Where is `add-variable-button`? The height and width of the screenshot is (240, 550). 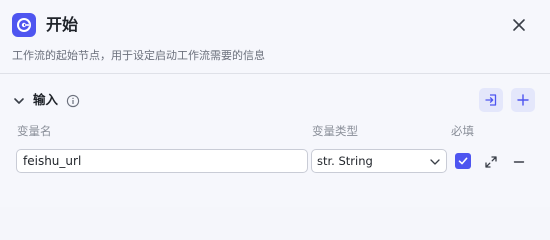
add-variable-button is located at coordinates (523, 100).